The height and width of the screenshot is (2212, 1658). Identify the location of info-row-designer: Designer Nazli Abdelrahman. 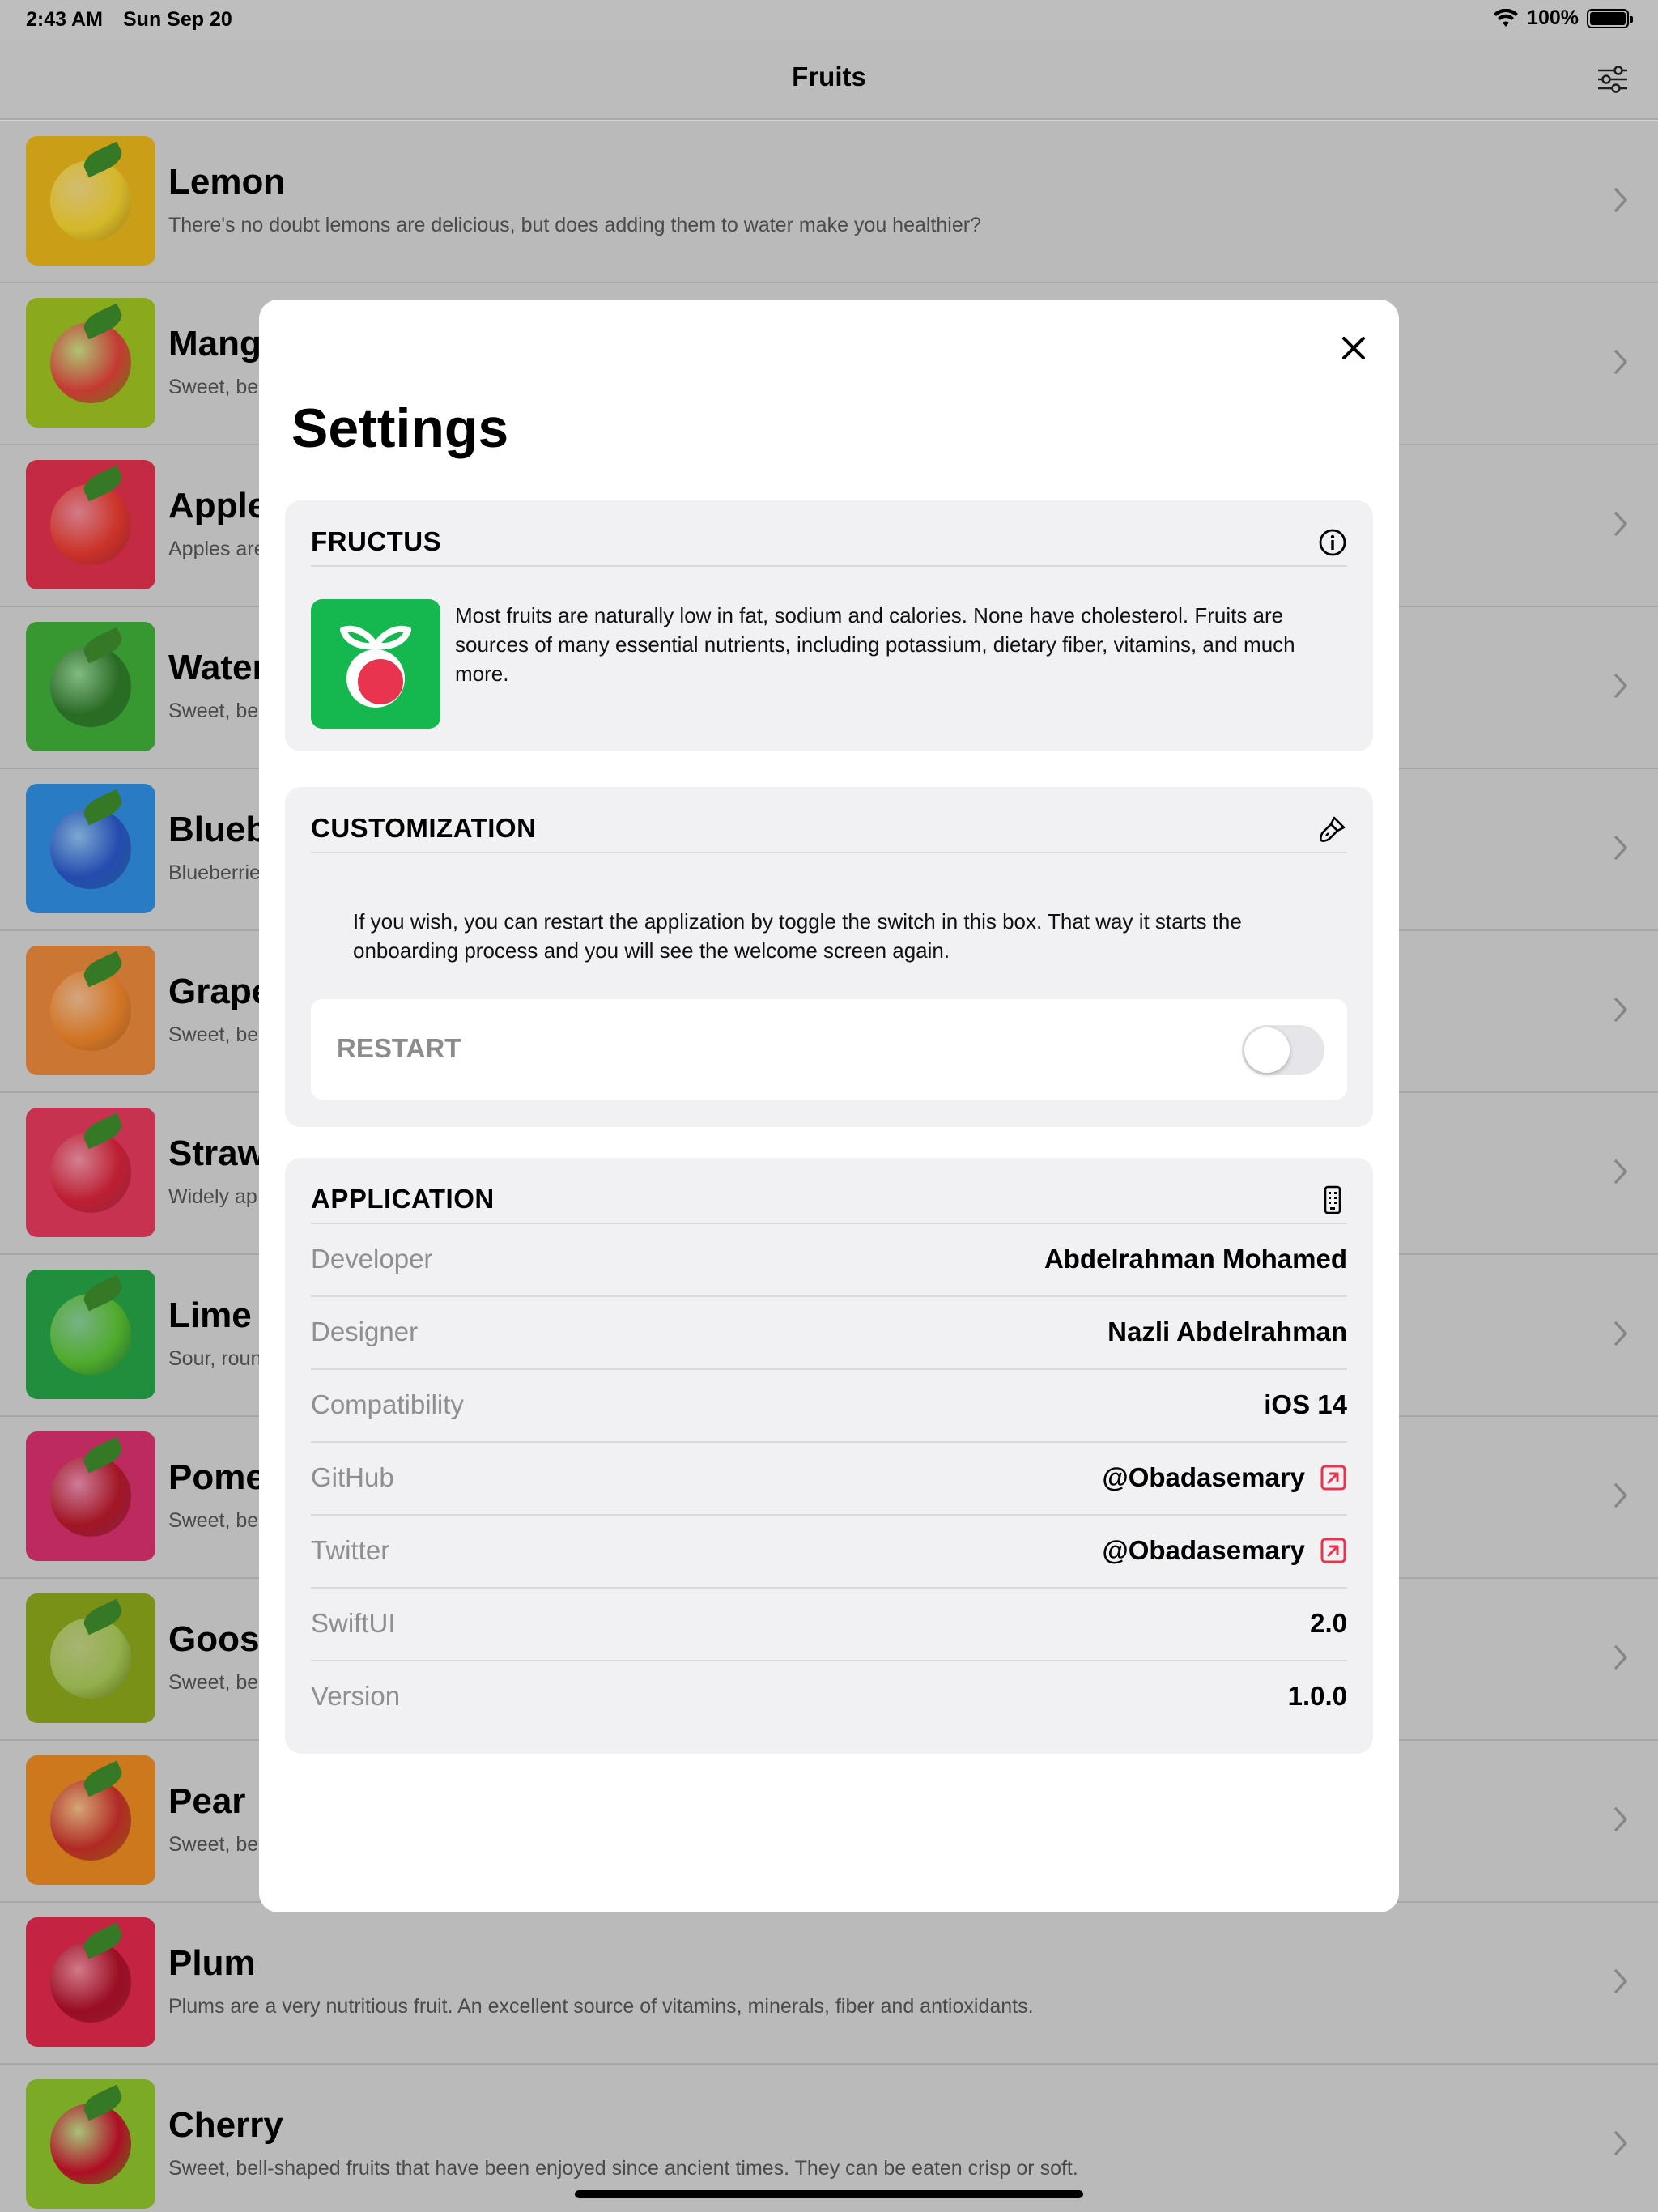
(829, 1333).